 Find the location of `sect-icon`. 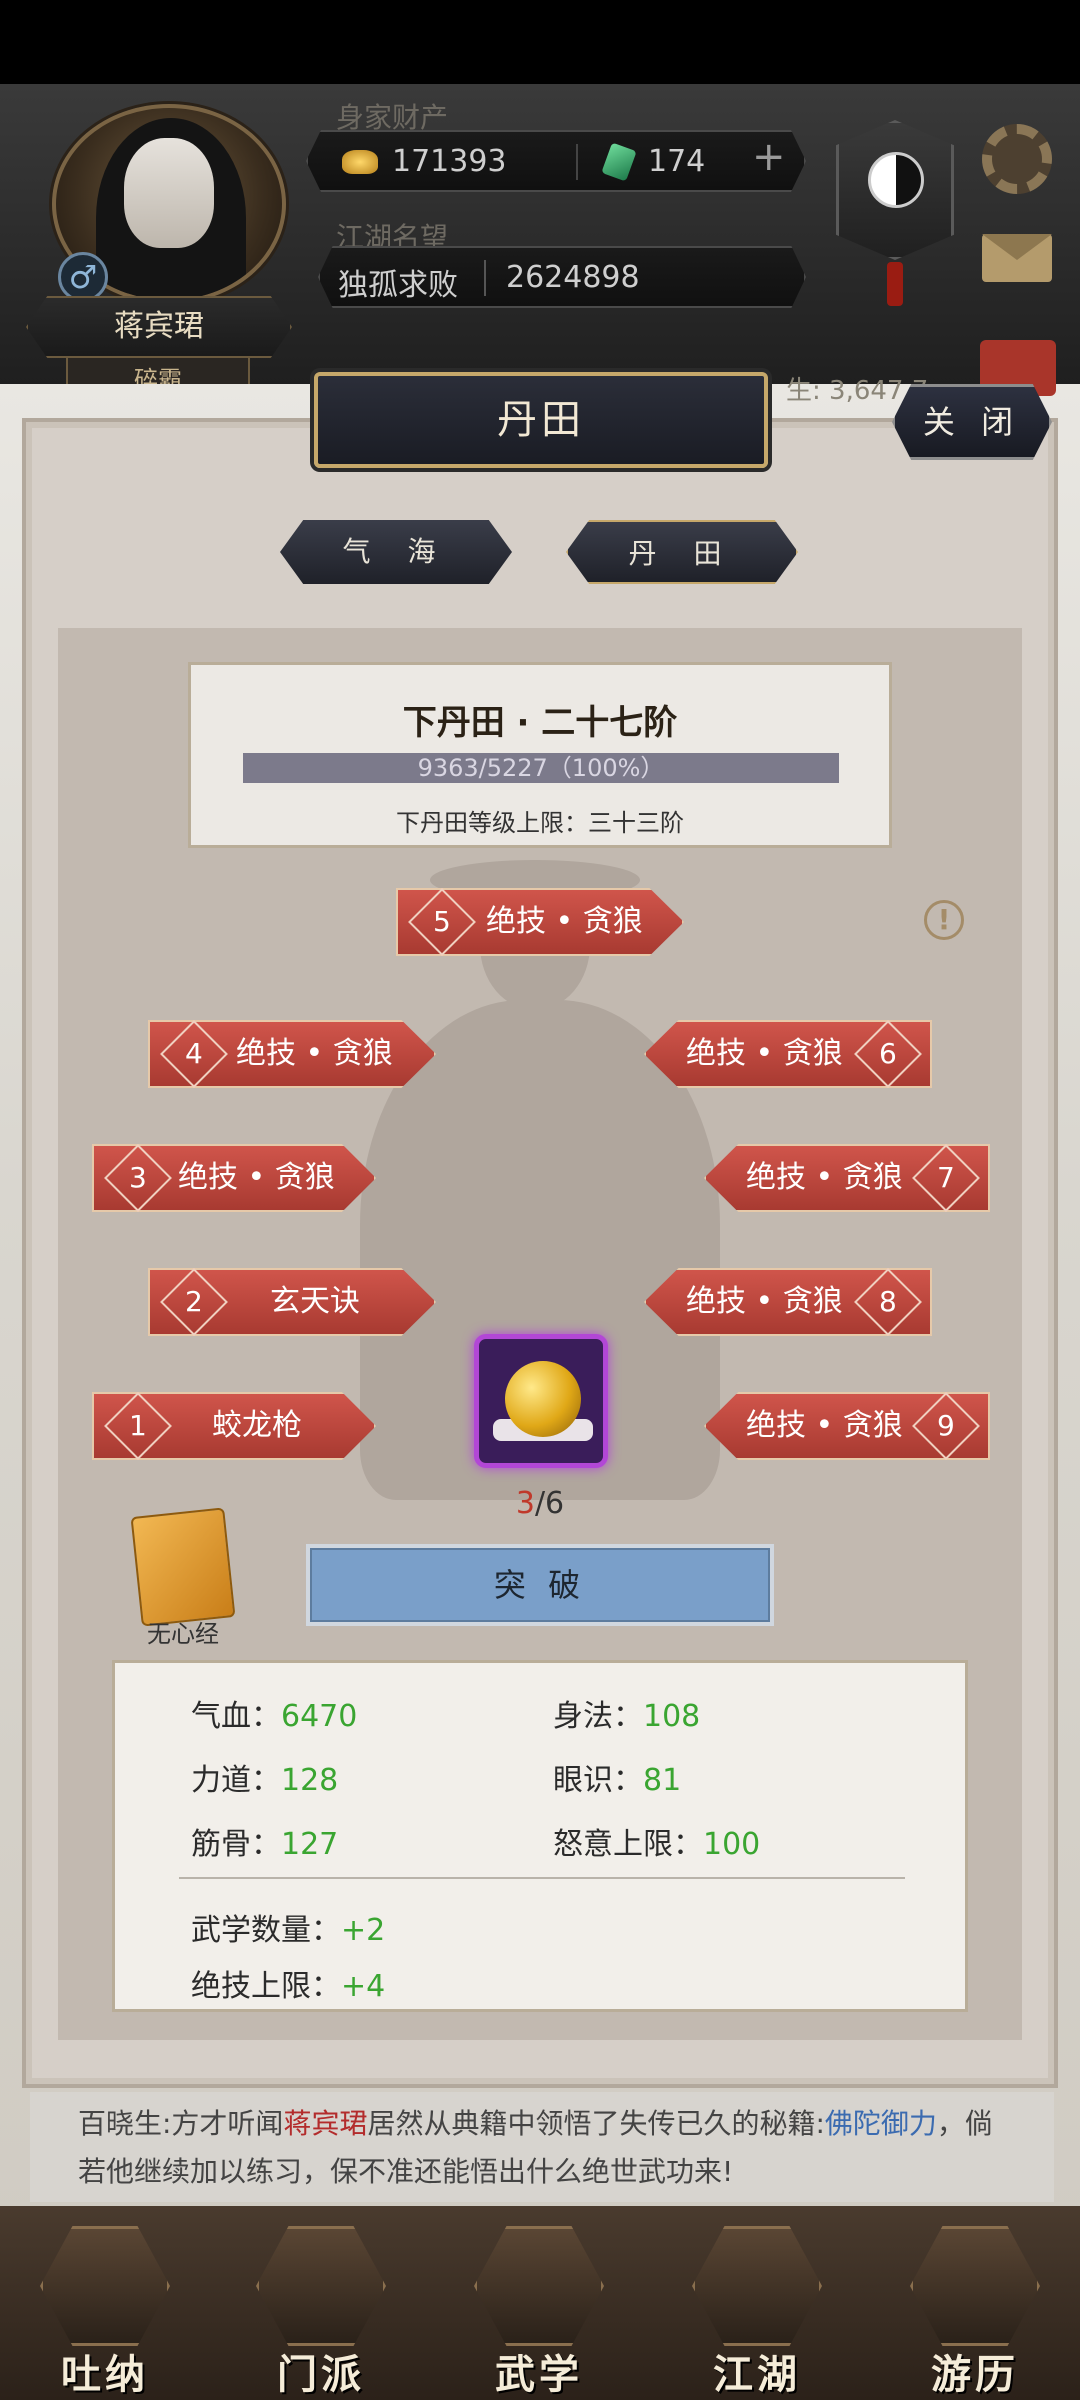

sect-icon is located at coordinates (321, 2286).